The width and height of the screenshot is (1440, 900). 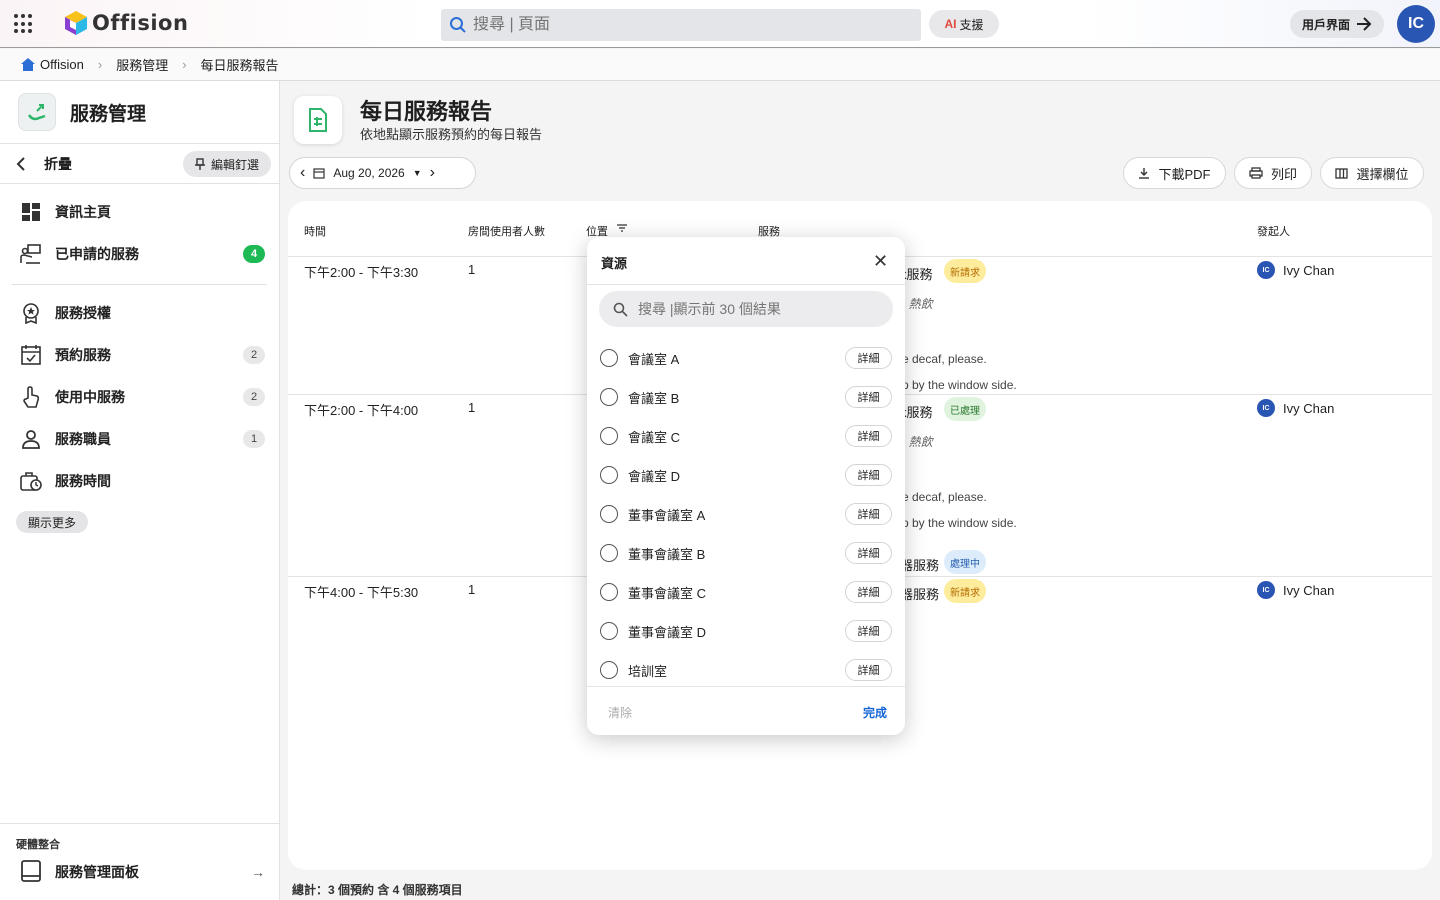 I want to click on resource-option: 會議室 D 詳細, so click(x=746, y=475).